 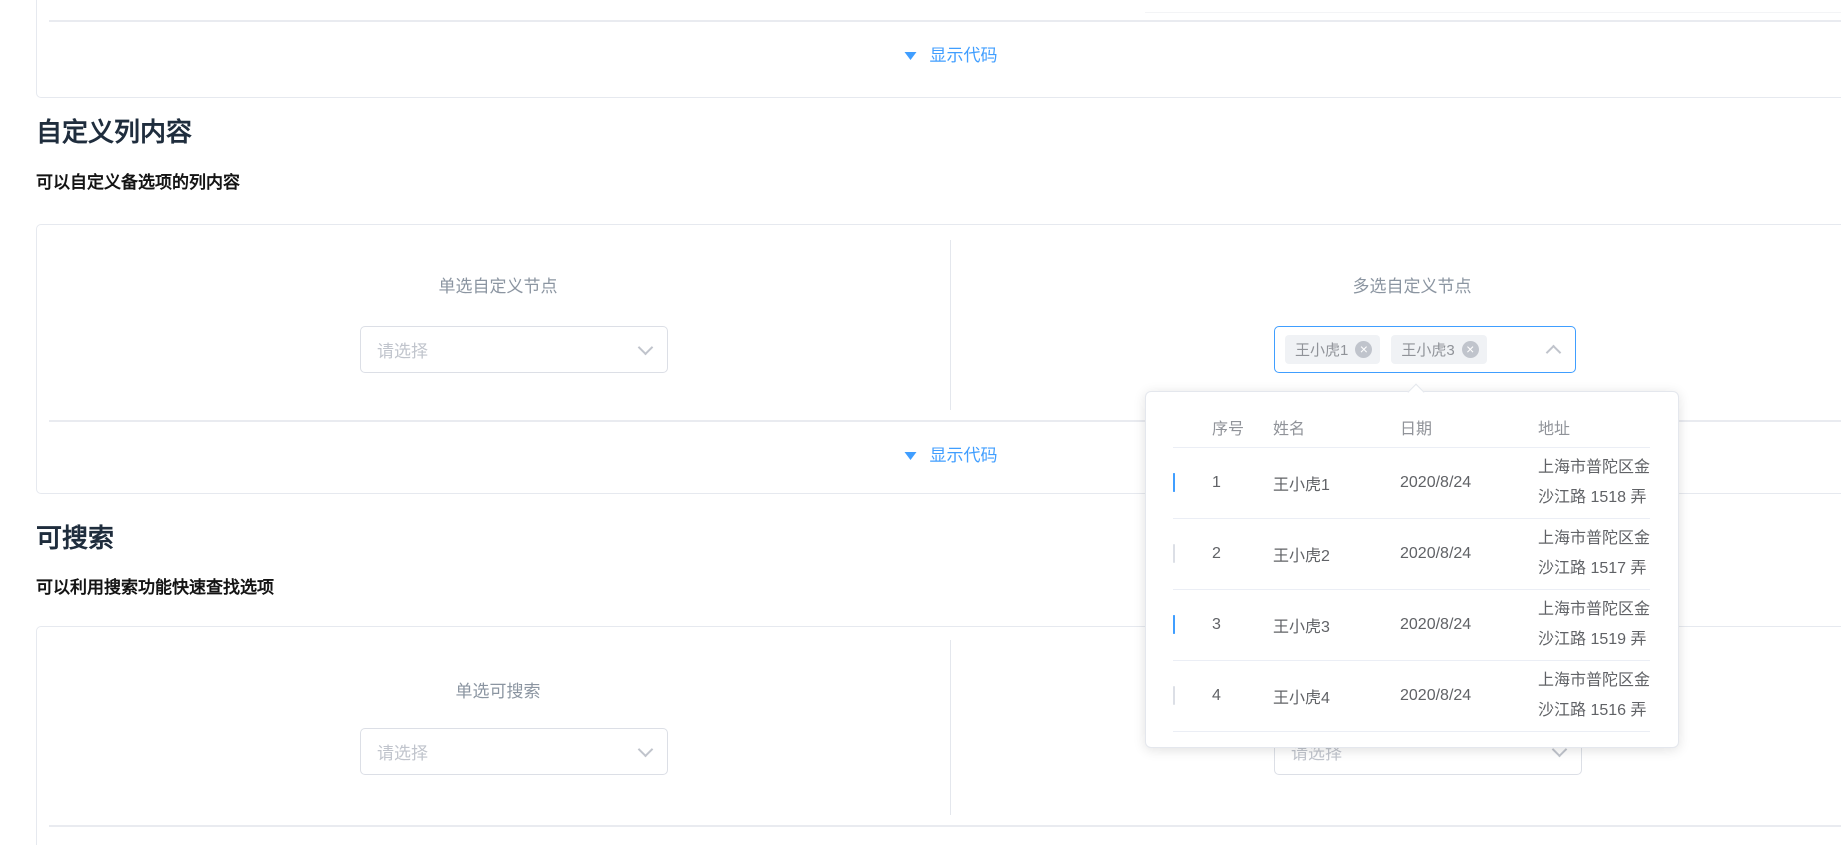 I want to click on cell-index: 2, so click(x=1216, y=553).